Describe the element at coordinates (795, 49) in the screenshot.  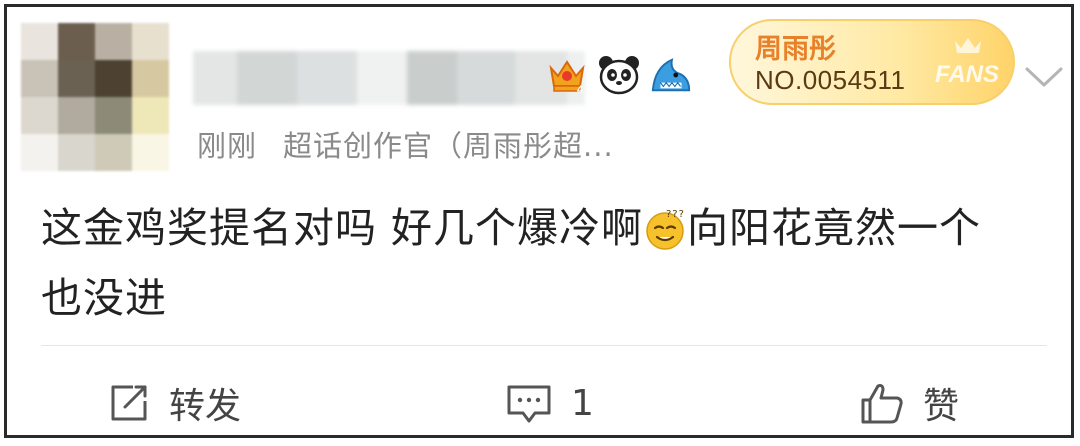
I see `fan-badge-name: 周雨彤` at that location.